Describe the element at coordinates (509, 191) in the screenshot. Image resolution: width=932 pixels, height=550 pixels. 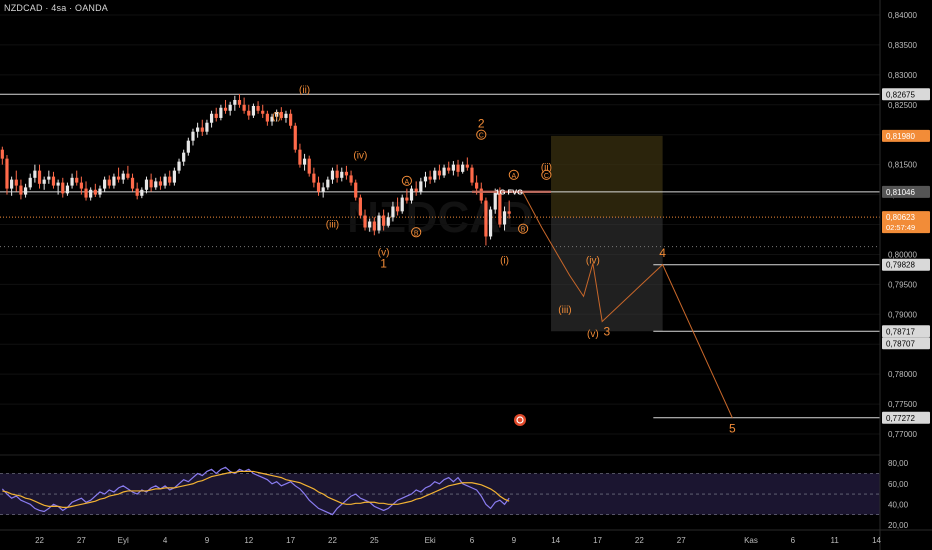
I see `fvg-label: 1G FVG` at that location.